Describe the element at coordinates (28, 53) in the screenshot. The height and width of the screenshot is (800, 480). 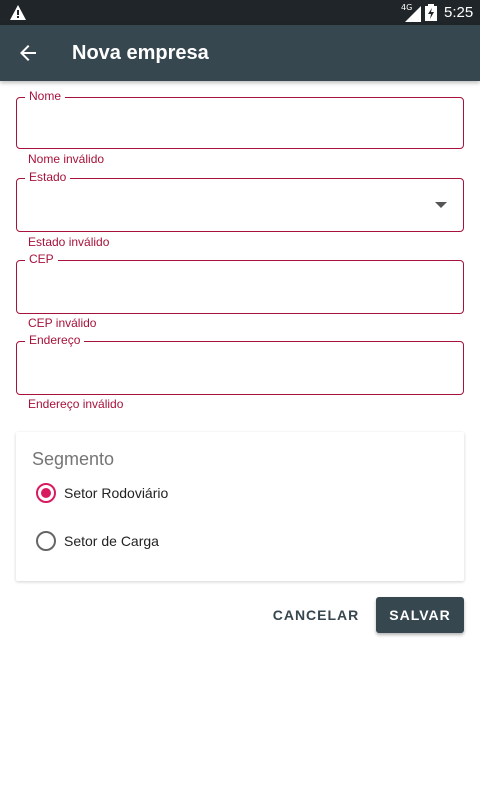
I see `back-arrow-icon` at that location.